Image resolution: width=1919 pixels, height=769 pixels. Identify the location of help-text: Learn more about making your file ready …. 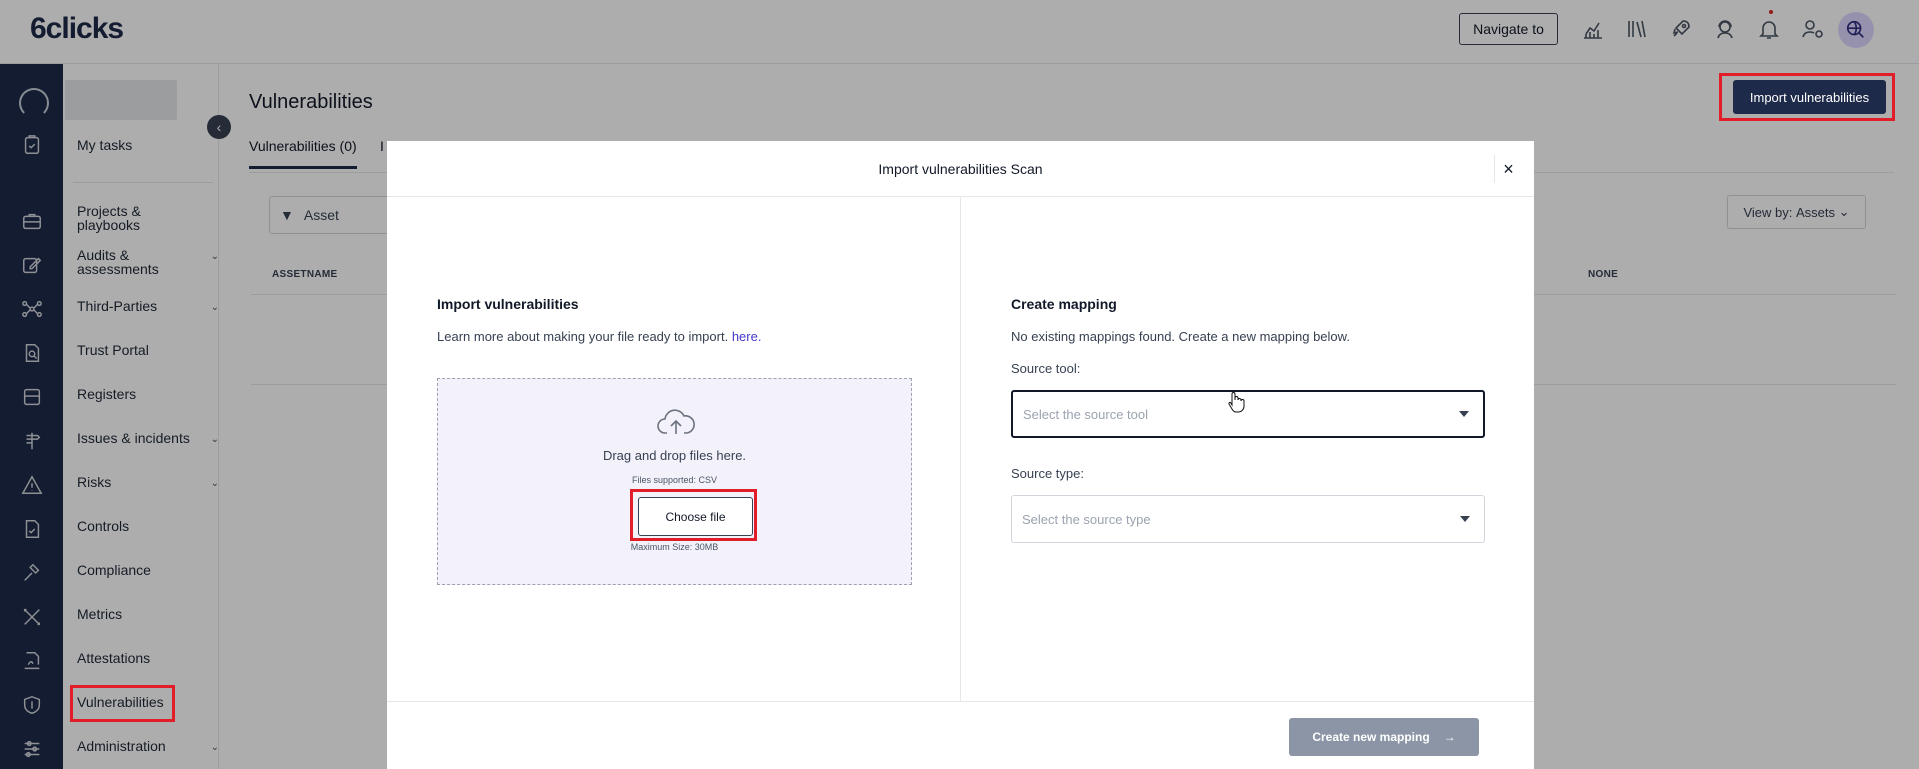
(583, 336).